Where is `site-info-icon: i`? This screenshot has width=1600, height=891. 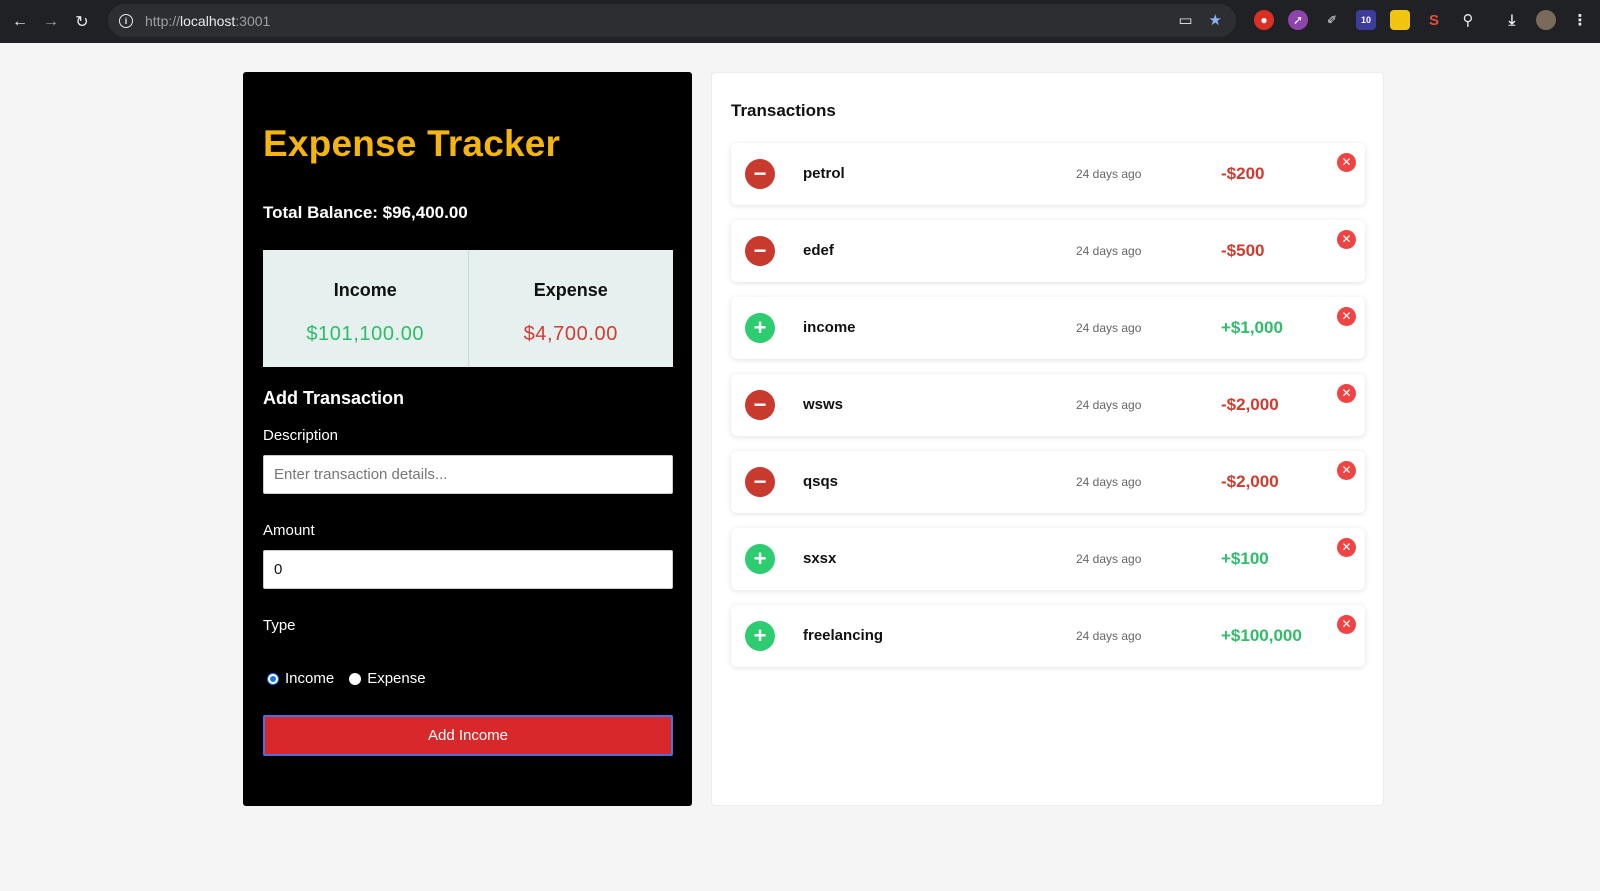 site-info-icon: i is located at coordinates (126, 20).